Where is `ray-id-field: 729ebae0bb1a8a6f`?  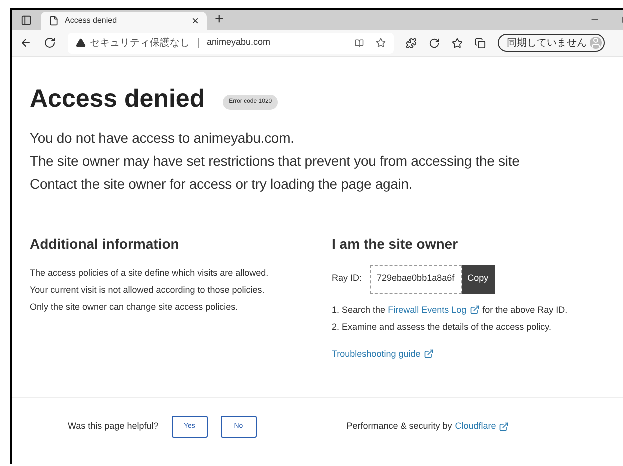 ray-id-field: 729ebae0bb1a8a6f is located at coordinates (416, 279).